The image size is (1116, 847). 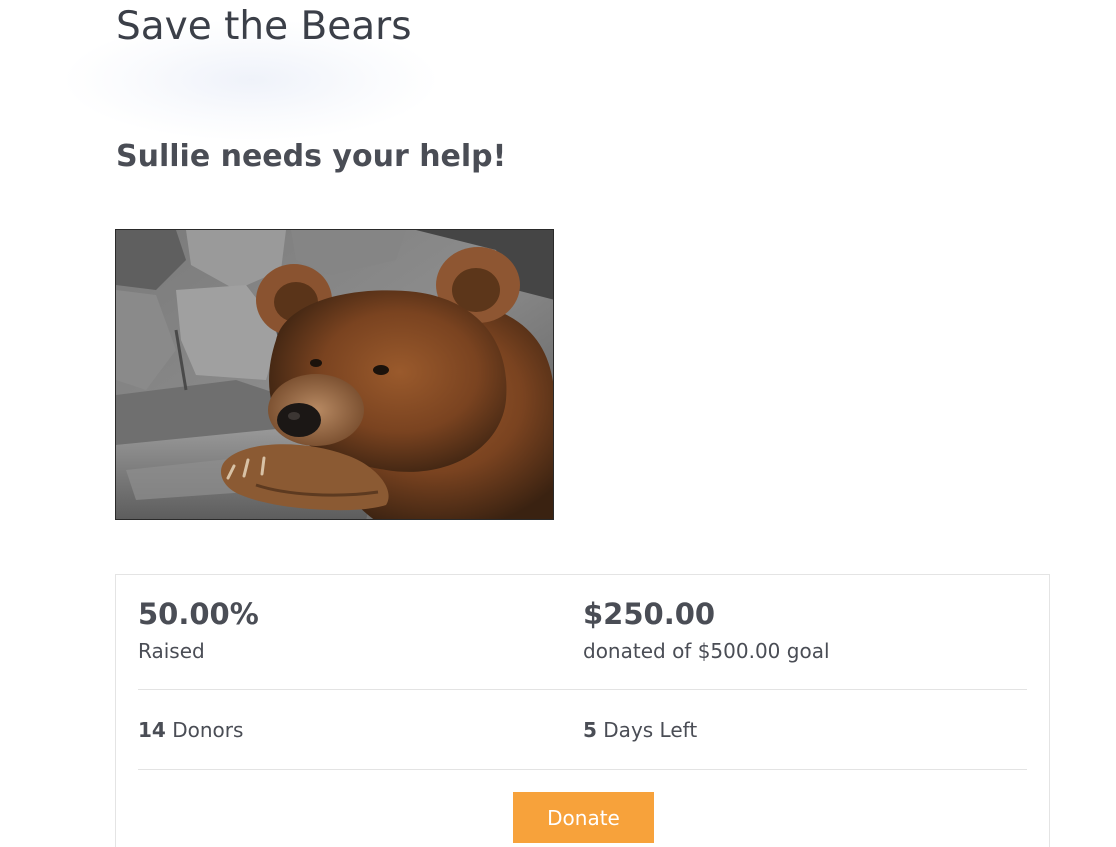 I want to click on donor-stat: 14 Donors, so click(x=190, y=730).